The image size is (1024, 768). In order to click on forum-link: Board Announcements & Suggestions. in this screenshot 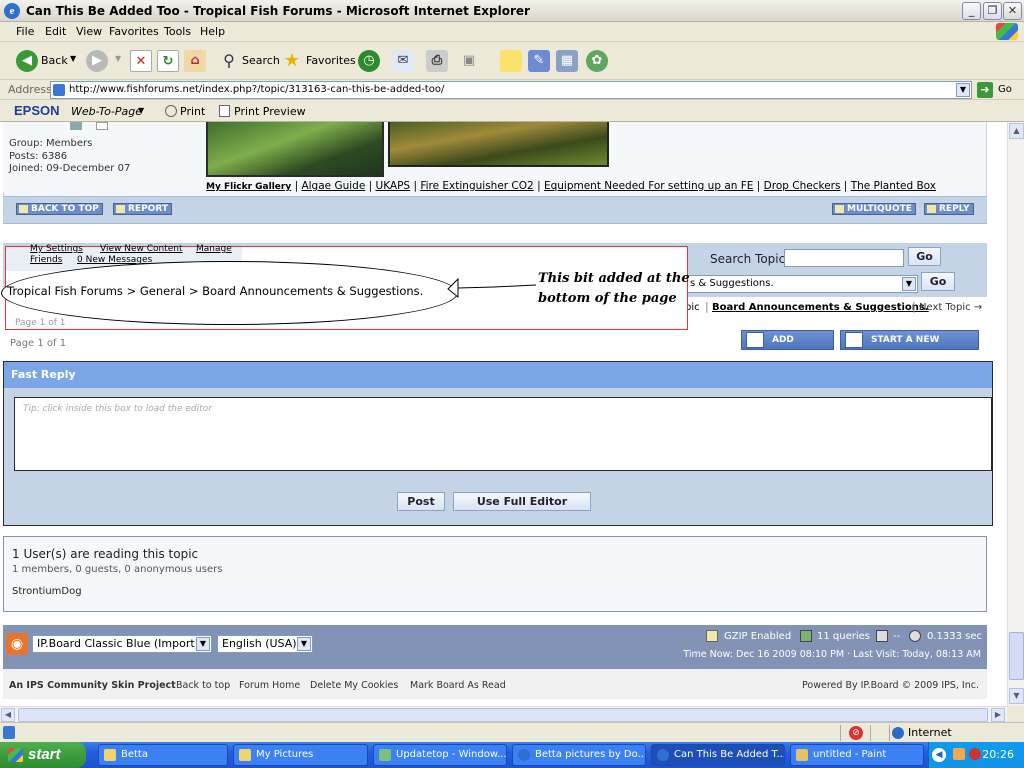, I will do `click(820, 307)`.